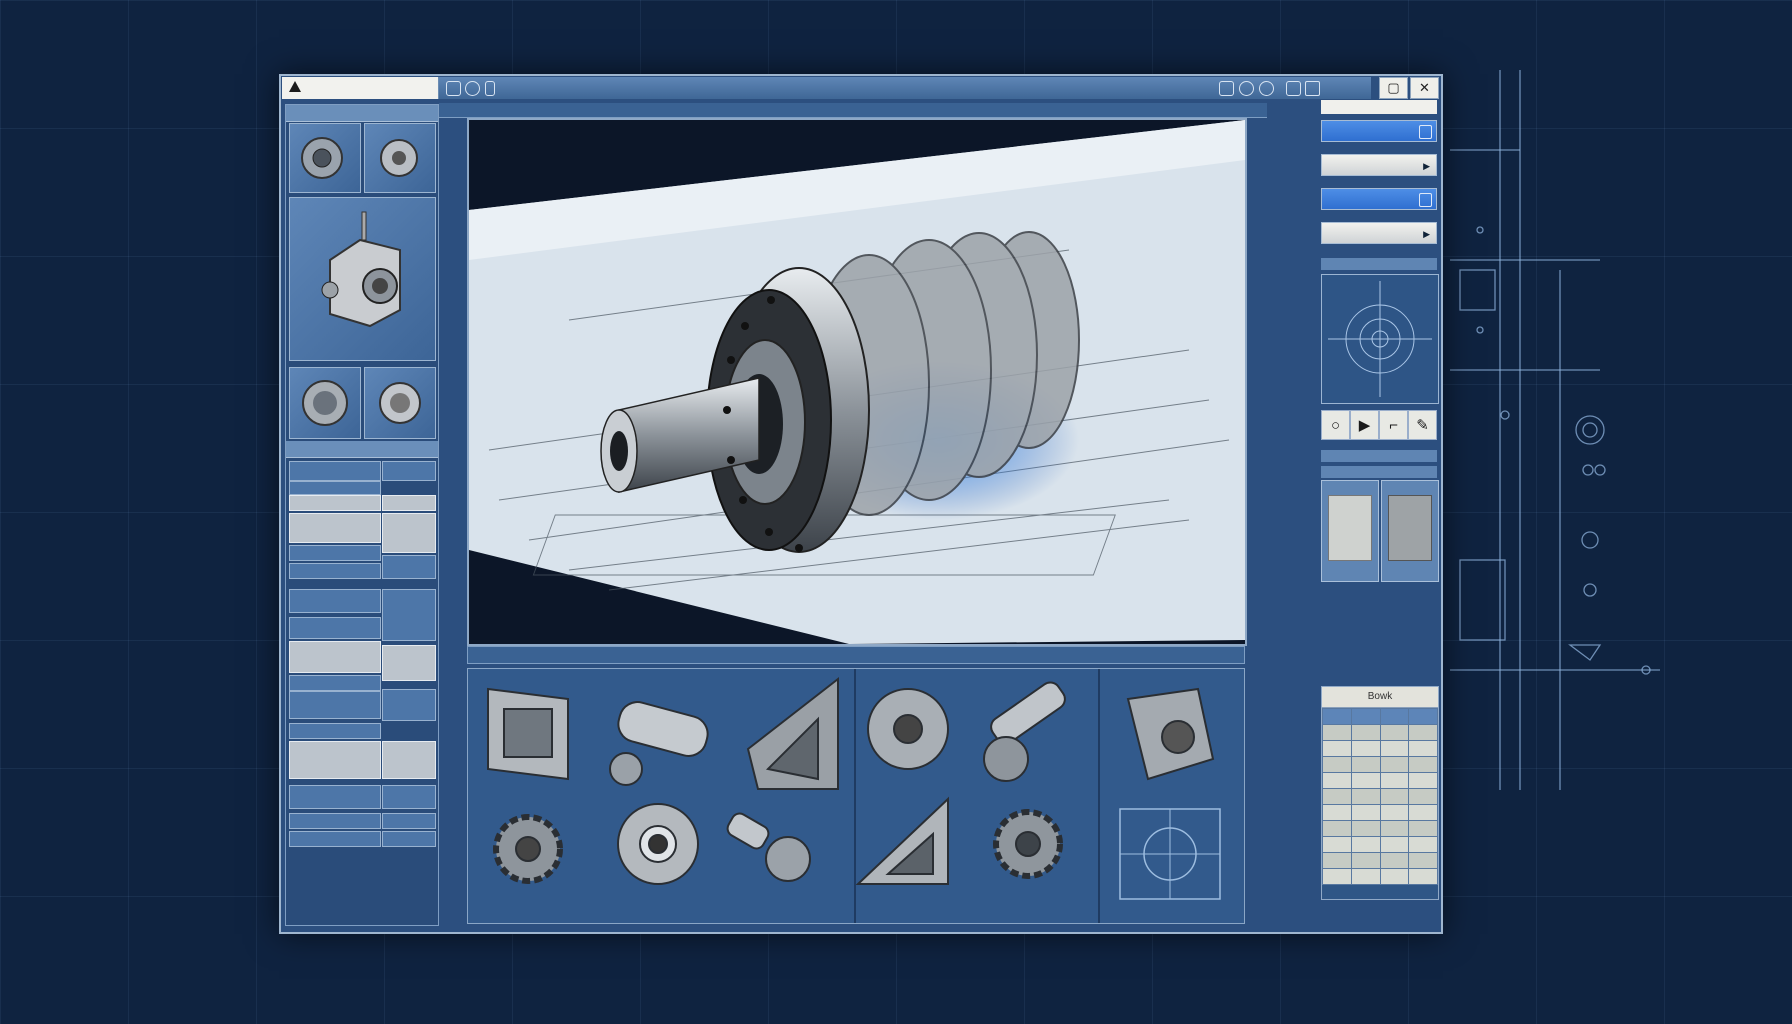 This screenshot has width=1792, height=1024. What do you see at coordinates (1425, 132) in the screenshot?
I see `doc-icon` at bounding box center [1425, 132].